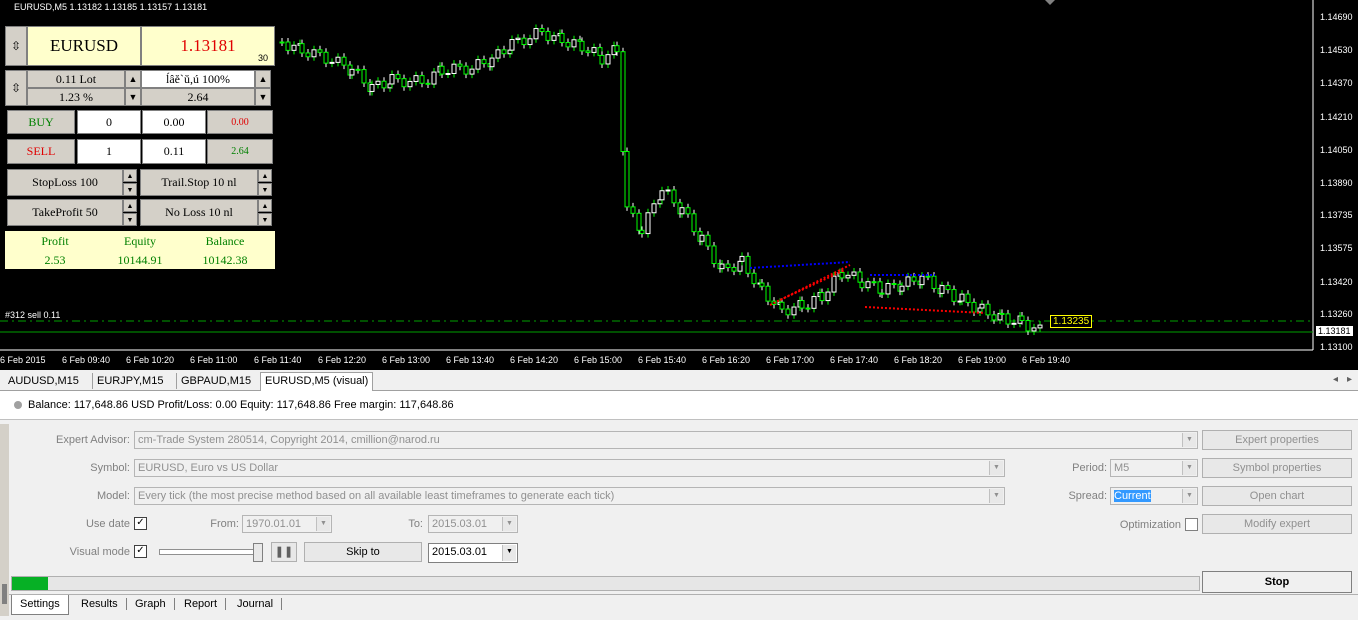 The image size is (1358, 620). I want to click on takeprofit-up-icon: ▲, so click(130, 205).